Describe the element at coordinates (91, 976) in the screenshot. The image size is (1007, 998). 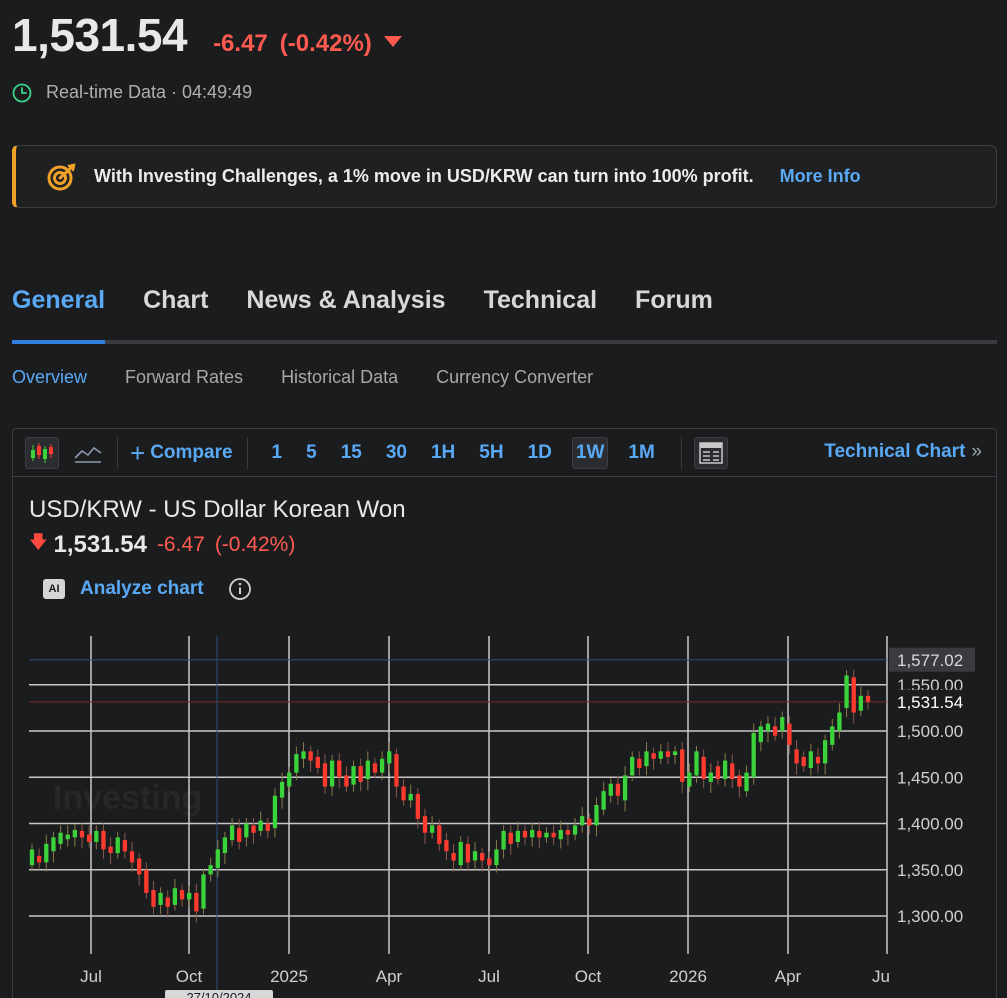
I see `x-tick-label: Jul` at that location.